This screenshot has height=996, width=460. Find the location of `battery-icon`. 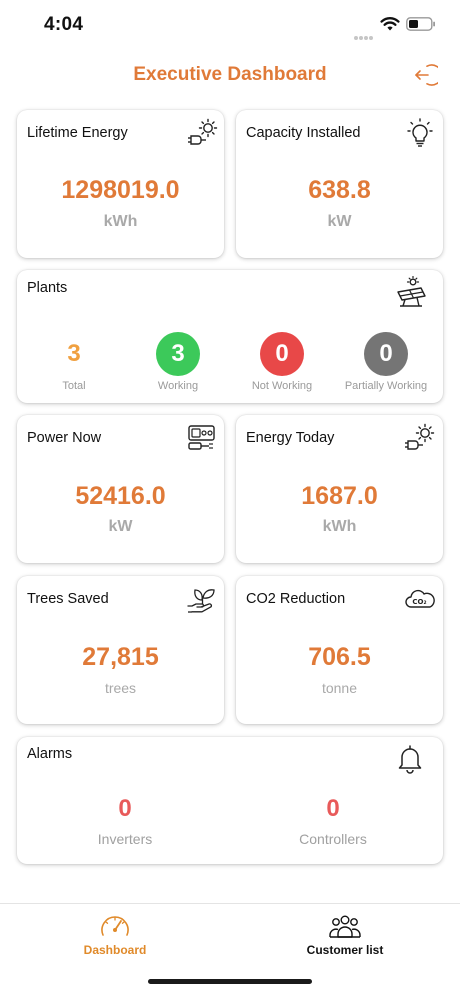

battery-icon is located at coordinates (420, 24).